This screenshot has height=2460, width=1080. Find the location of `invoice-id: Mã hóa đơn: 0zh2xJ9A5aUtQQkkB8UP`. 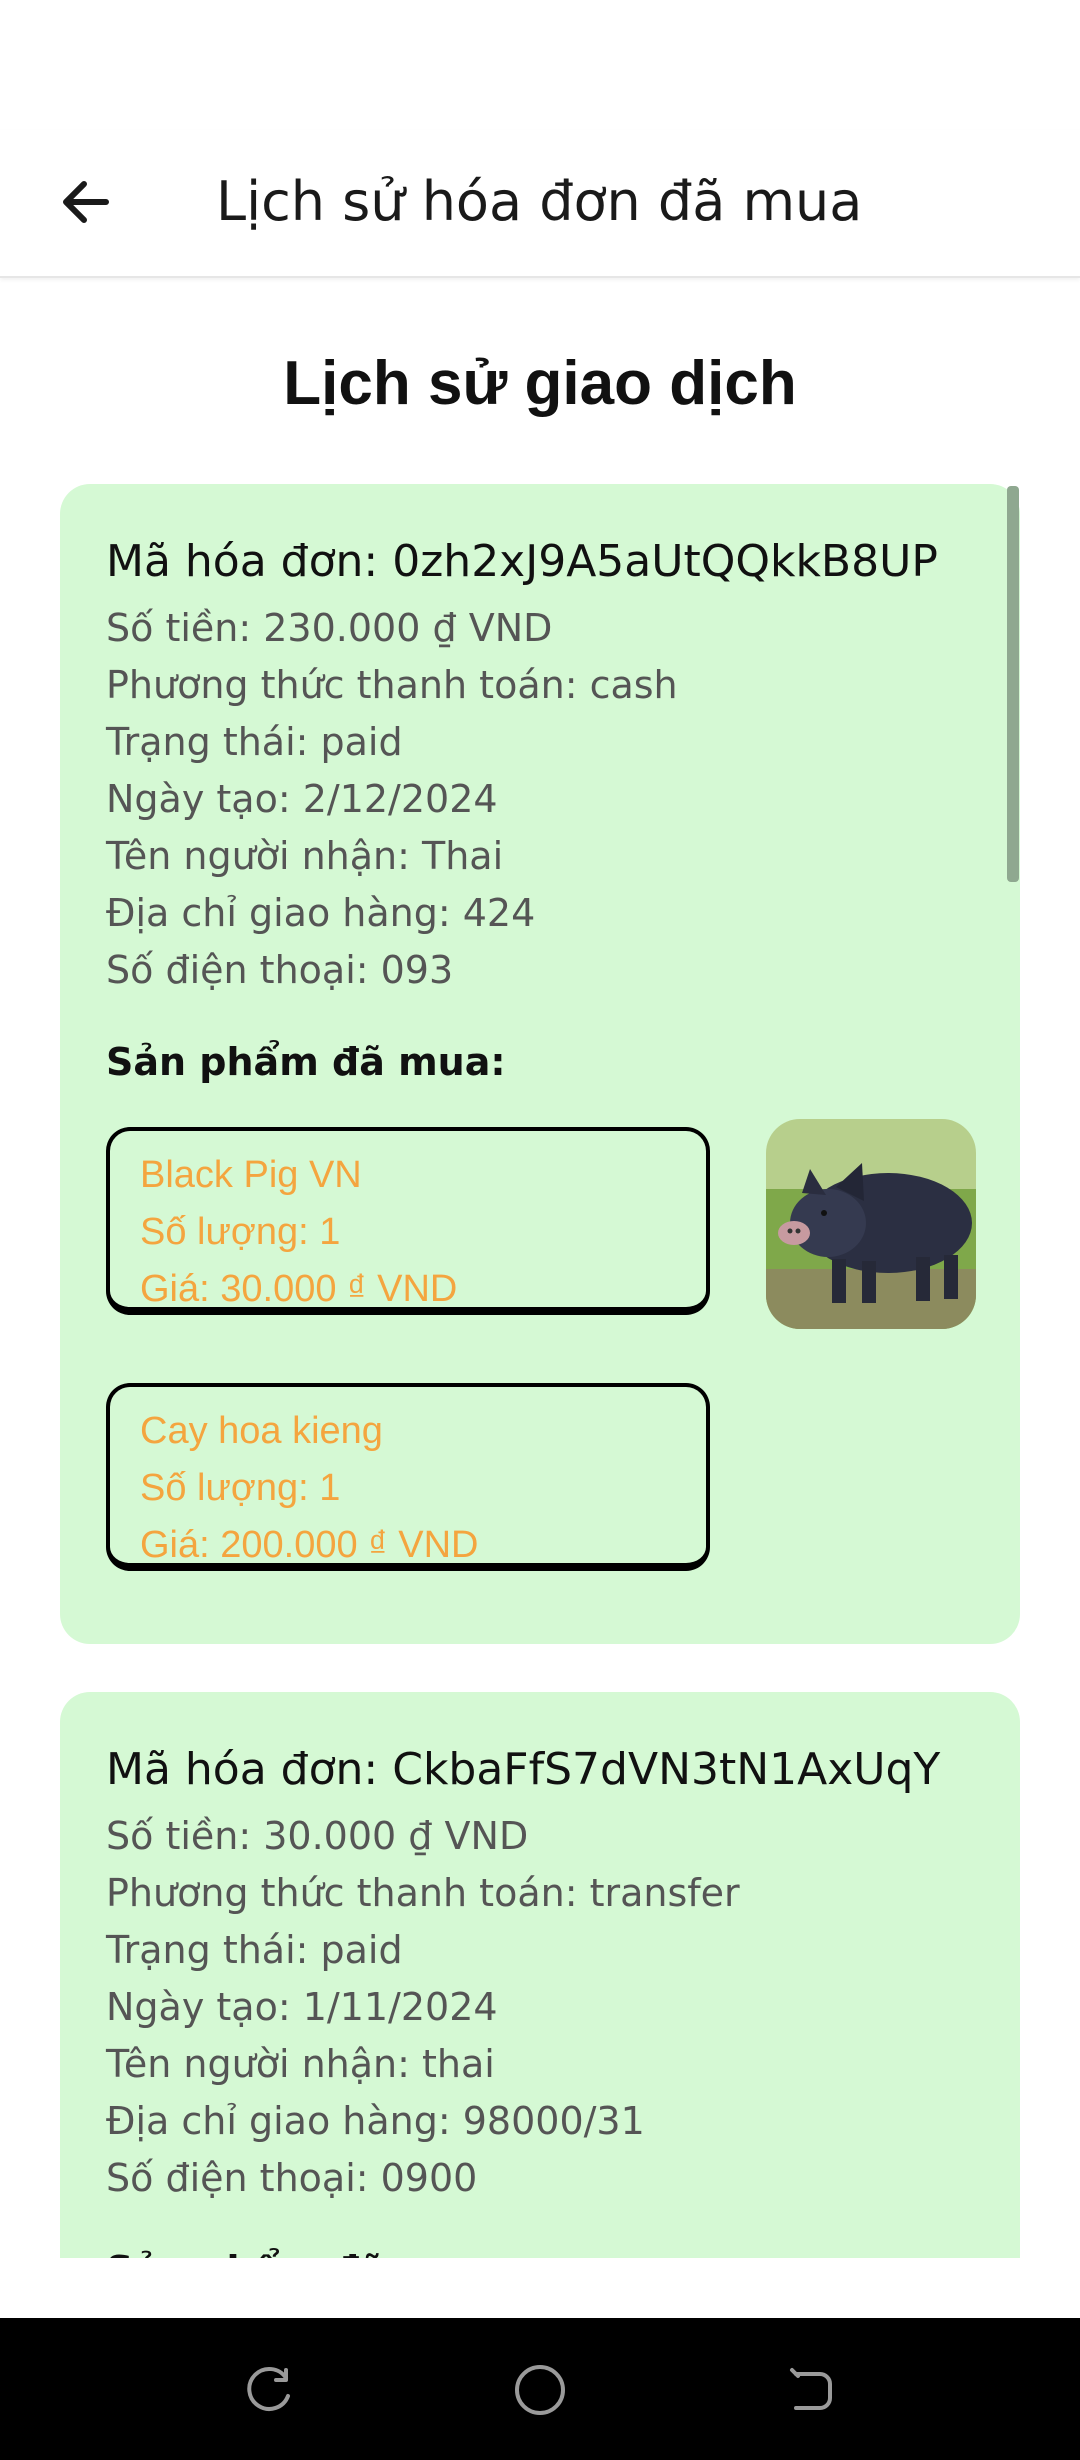

invoice-id: Mã hóa đơn: 0zh2xJ9A5aUtQQkkB8UP is located at coordinates (522, 561).